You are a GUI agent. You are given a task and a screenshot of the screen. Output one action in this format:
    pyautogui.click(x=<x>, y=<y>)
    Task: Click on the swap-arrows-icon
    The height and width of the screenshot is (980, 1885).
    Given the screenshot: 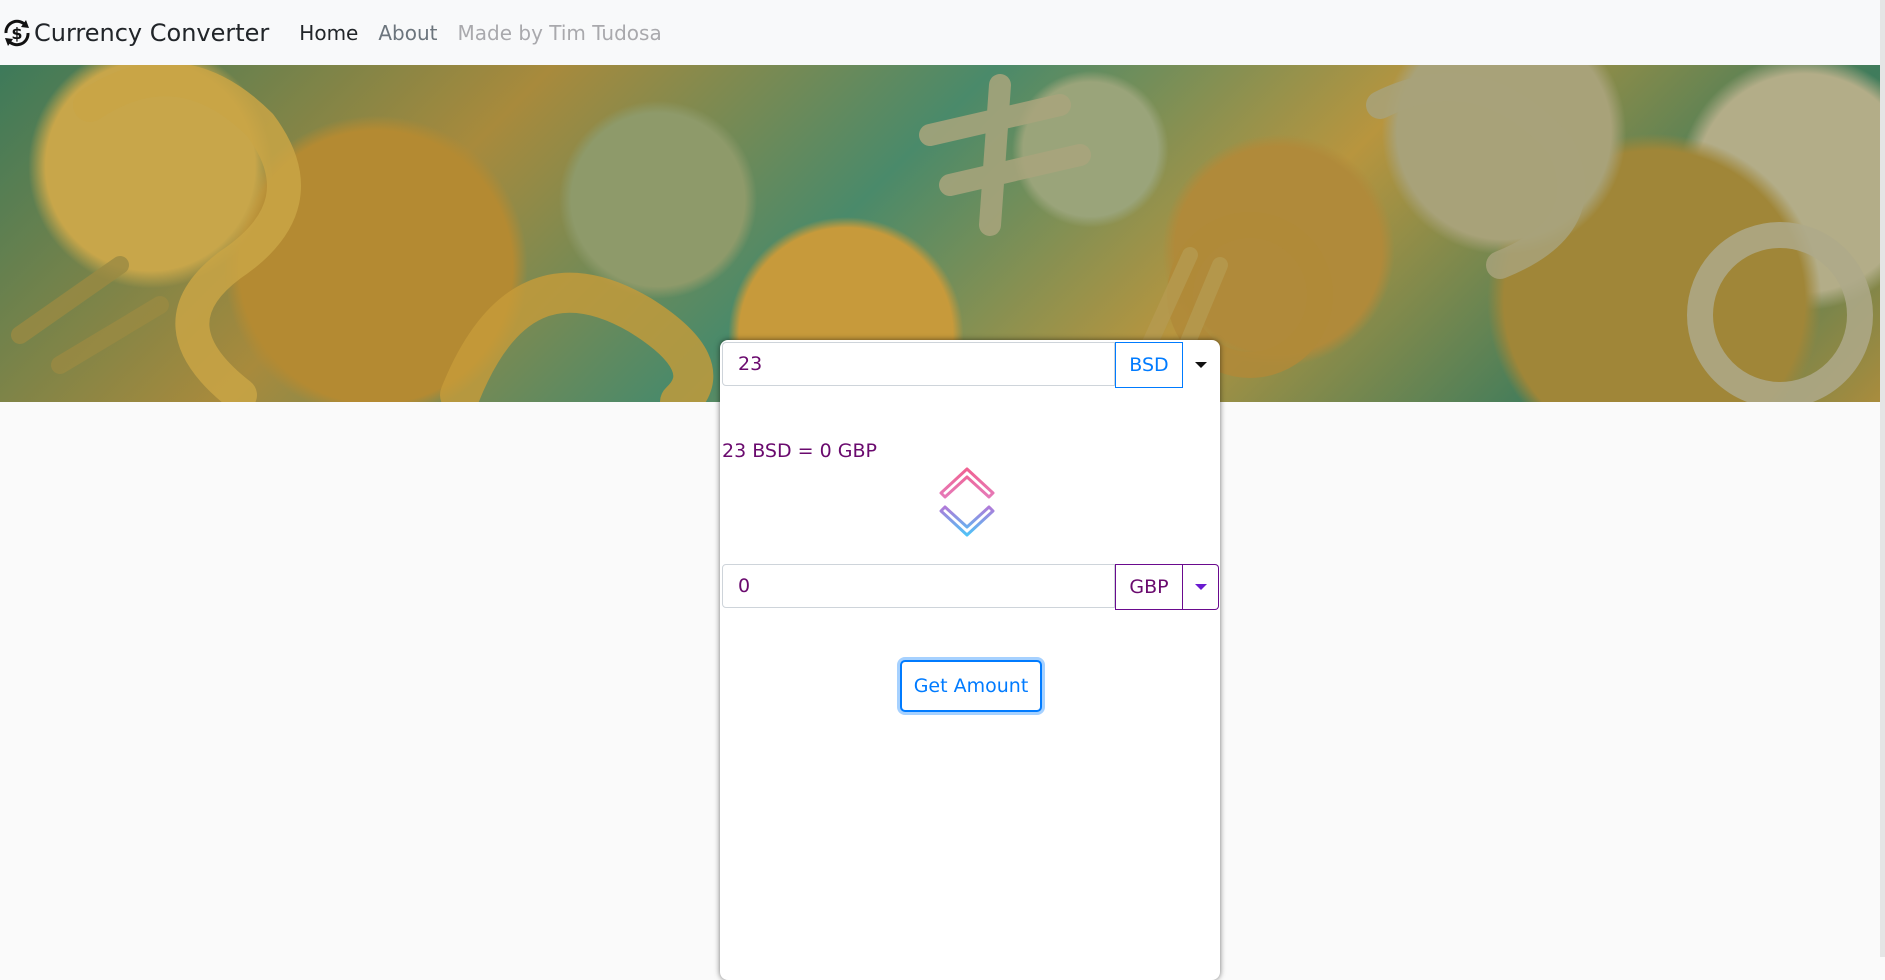 What is the action you would take?
    pyautogui.click(x=967, y=505)
    